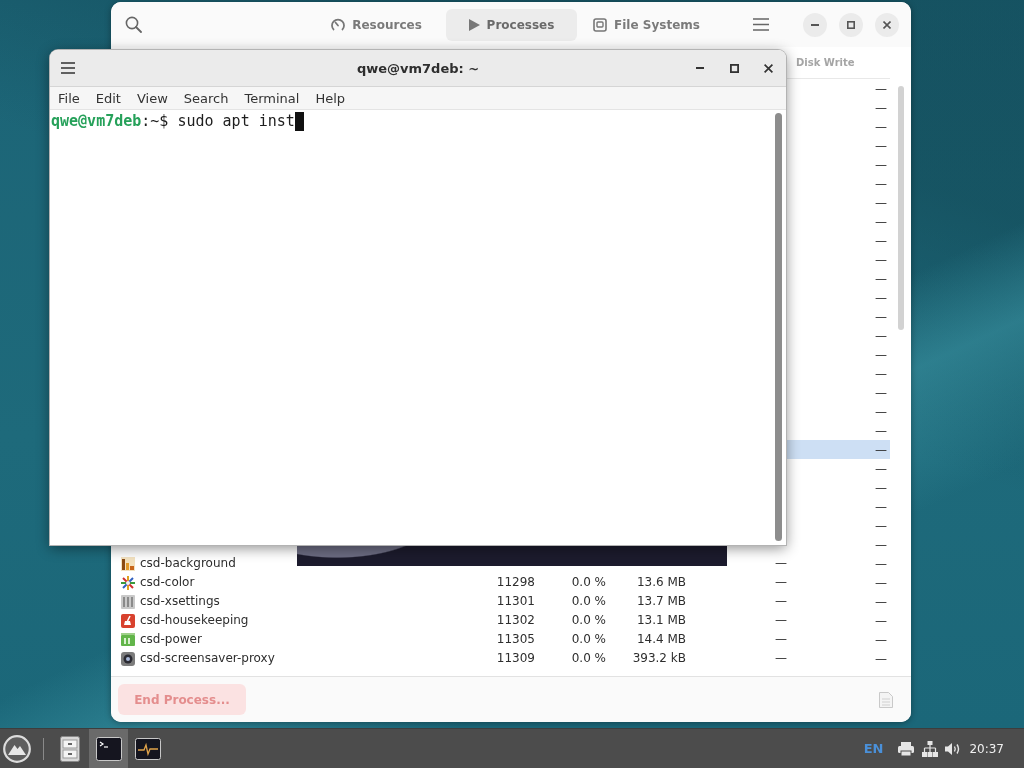 Image resolution: width=1024 pixels, height=768 pixels. Describe the element at coordinates (128, 563) in the screenshot. I see `bar-chart-icon` at that location.